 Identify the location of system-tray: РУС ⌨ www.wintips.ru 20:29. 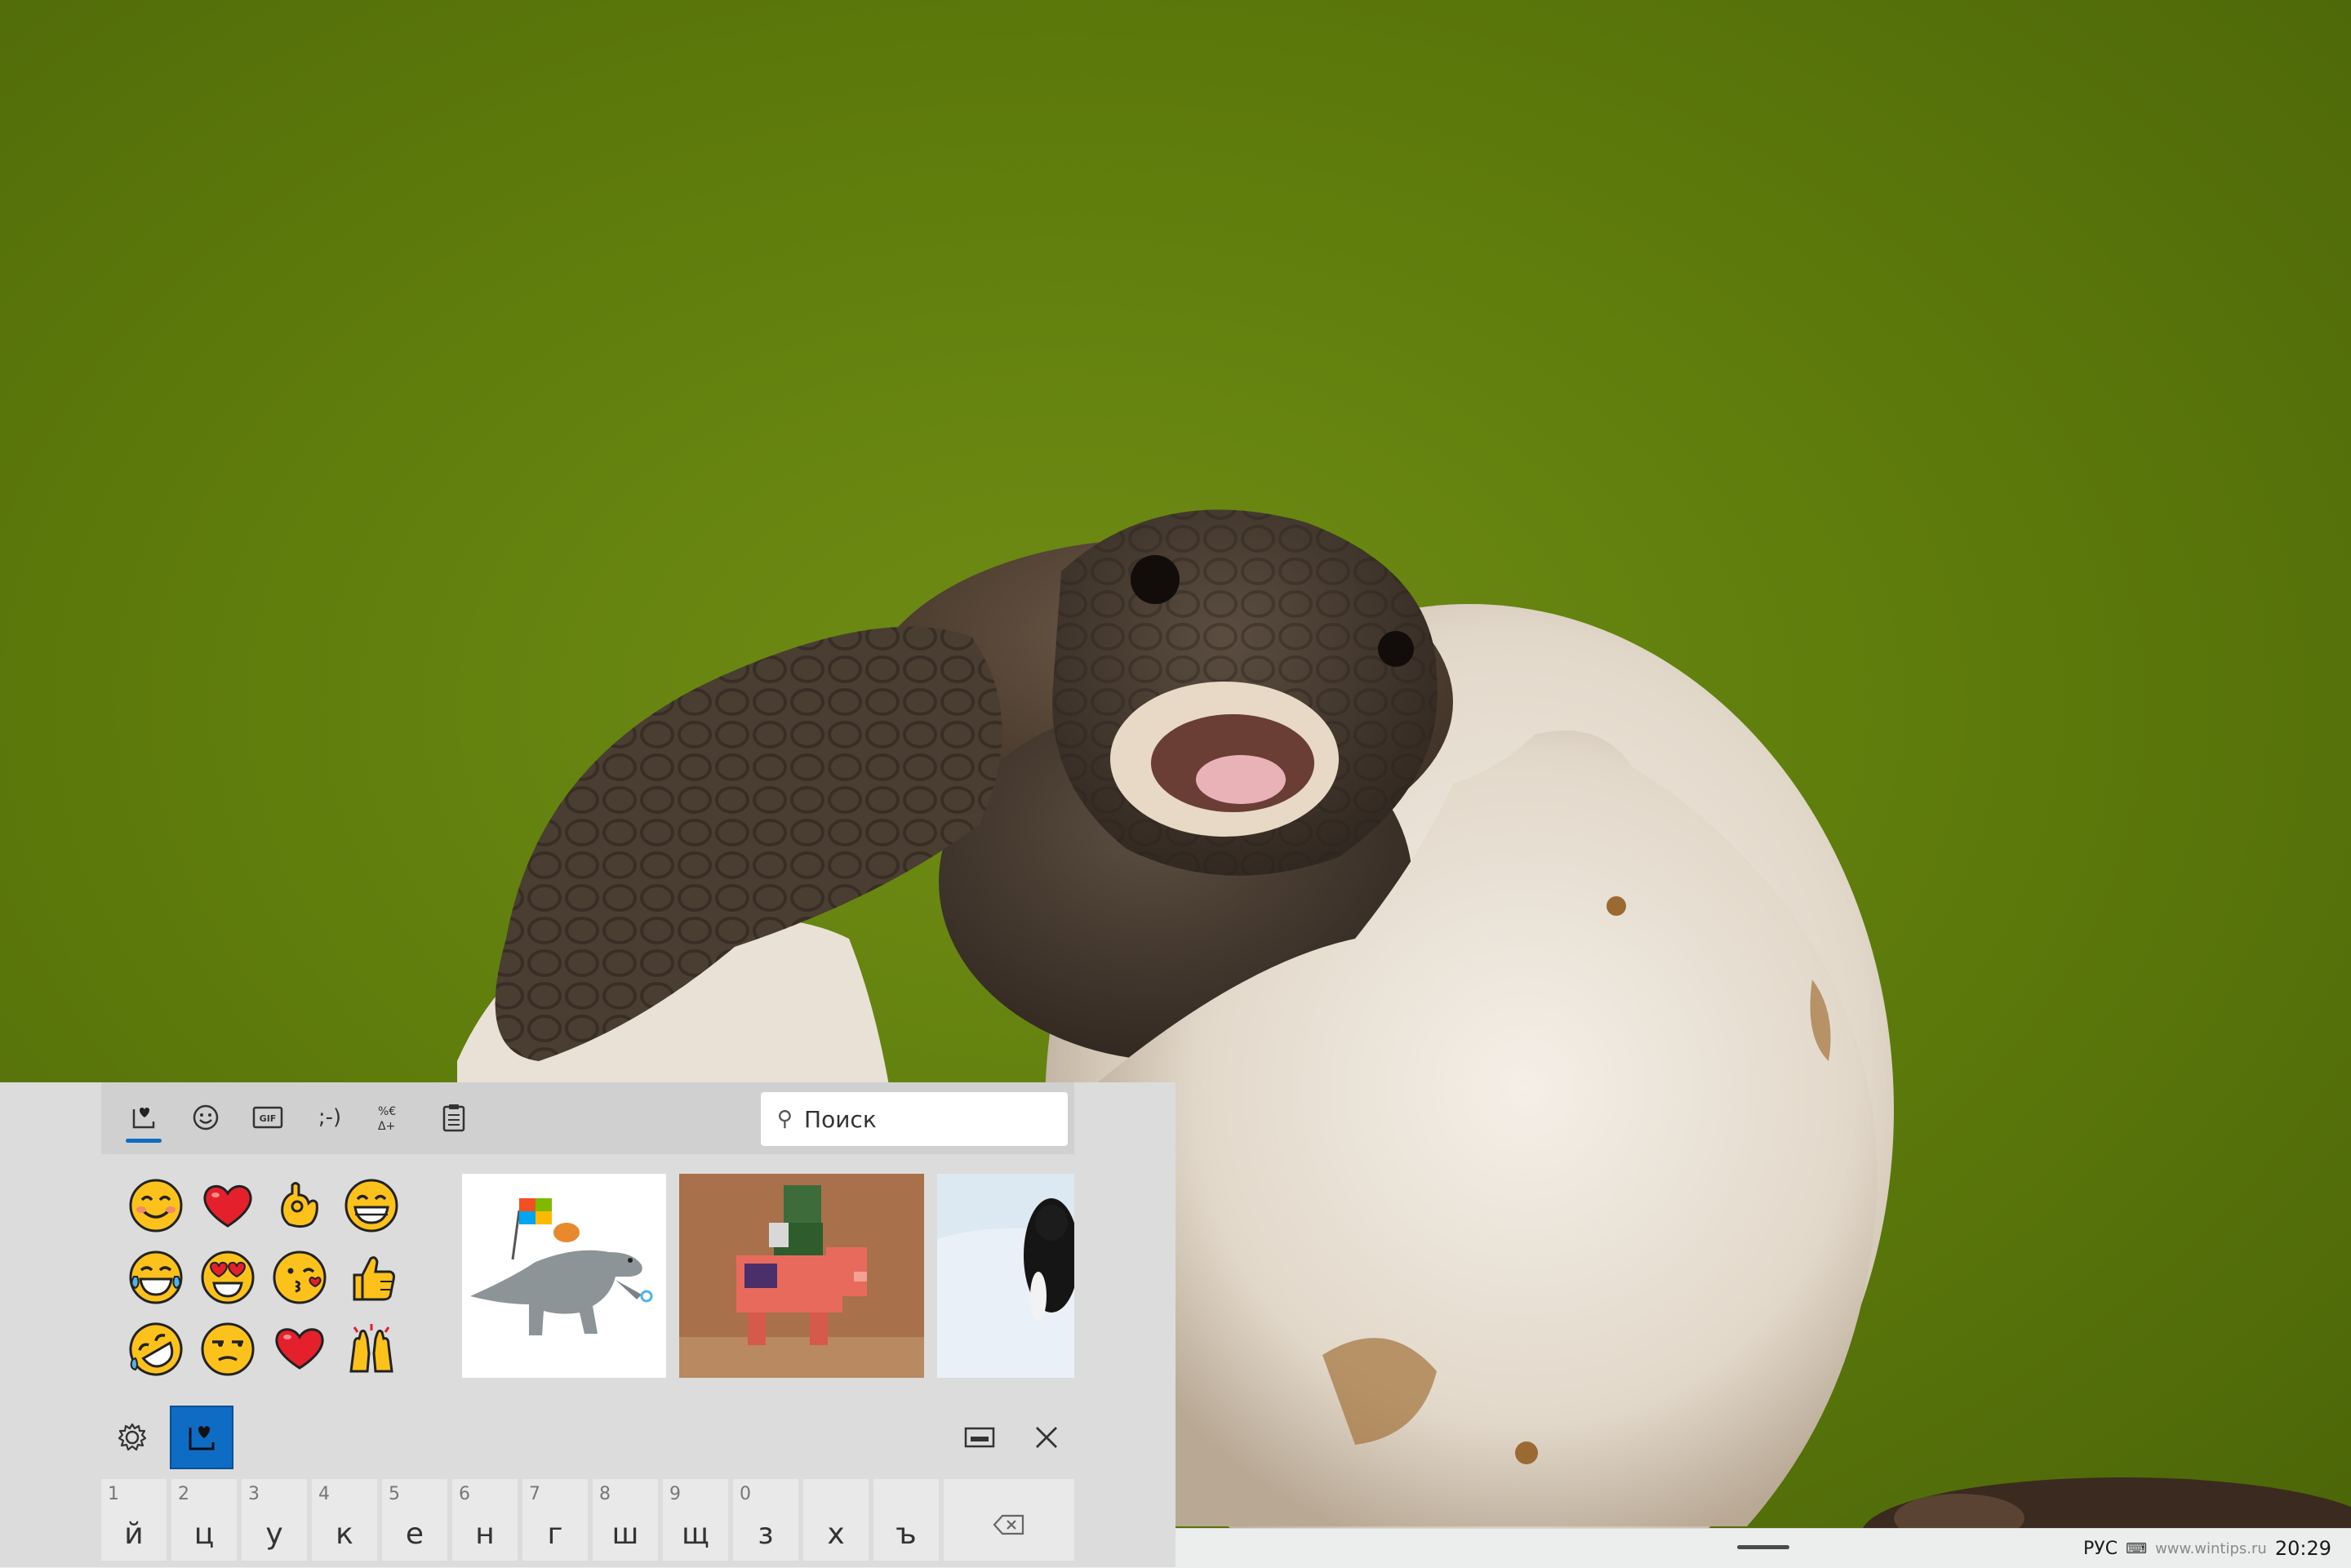
(2207, 1548).